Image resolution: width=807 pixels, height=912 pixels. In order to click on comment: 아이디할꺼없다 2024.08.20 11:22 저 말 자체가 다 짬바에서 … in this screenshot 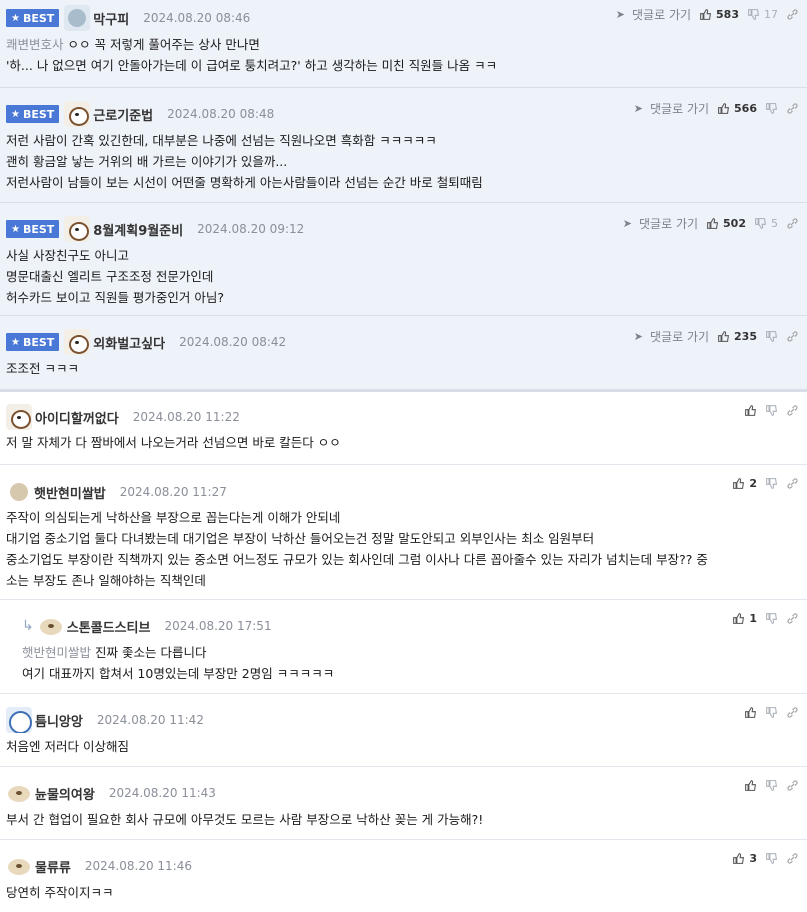, I will do `click(403, 428)`.